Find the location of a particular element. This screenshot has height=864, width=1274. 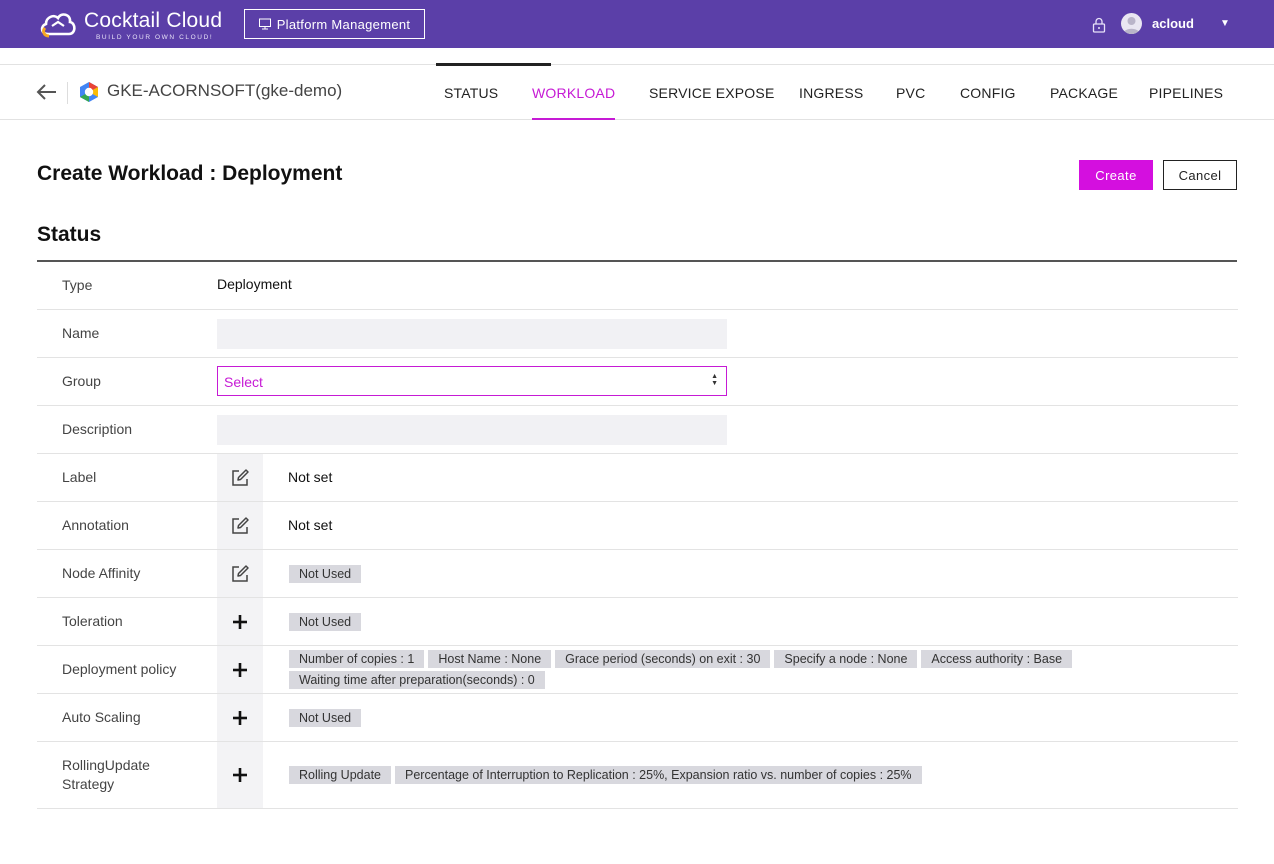

user-menu-caret-icon: ▼ is located at coordinates (1225, 23).